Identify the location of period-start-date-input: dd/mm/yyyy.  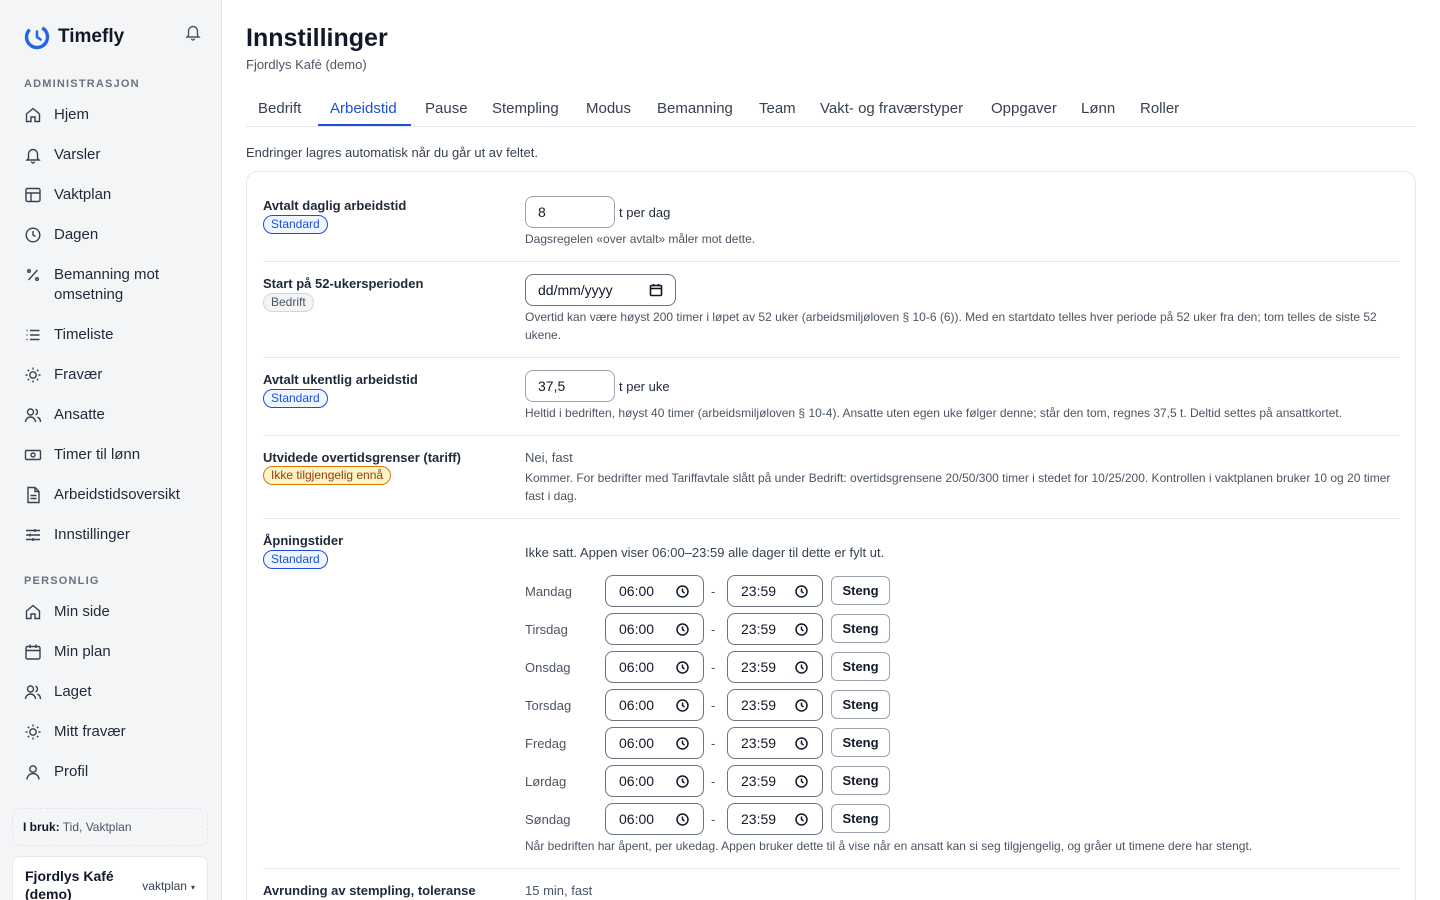
(600, 290).